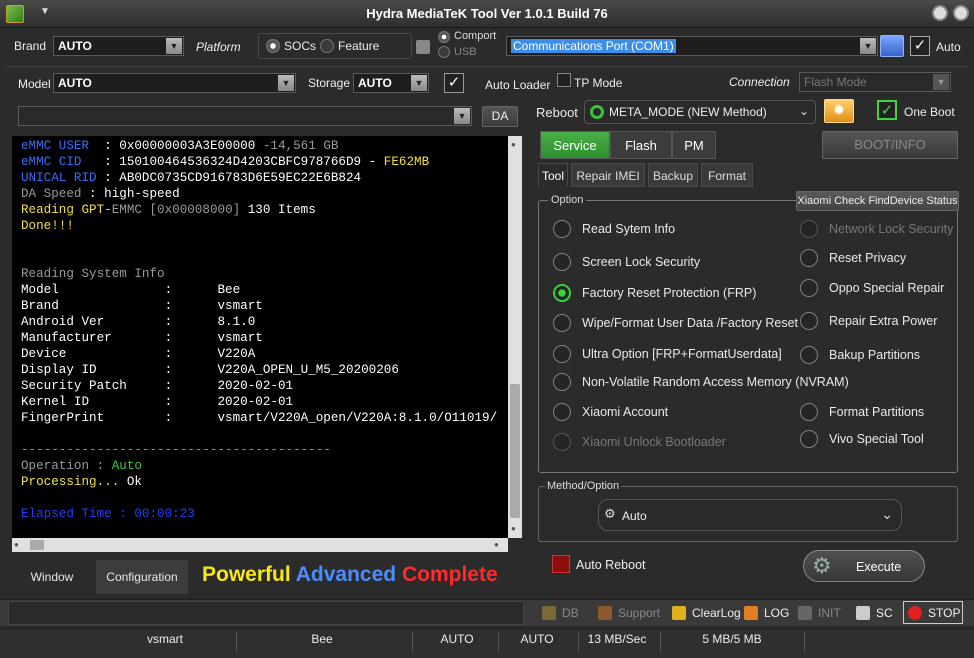 This screenshot has height=658, width=974. What do you see at coordinates (864, 566) in the screenshot?
I see `execute-button: ⚙ Execute` at bounding box center [864, 566].